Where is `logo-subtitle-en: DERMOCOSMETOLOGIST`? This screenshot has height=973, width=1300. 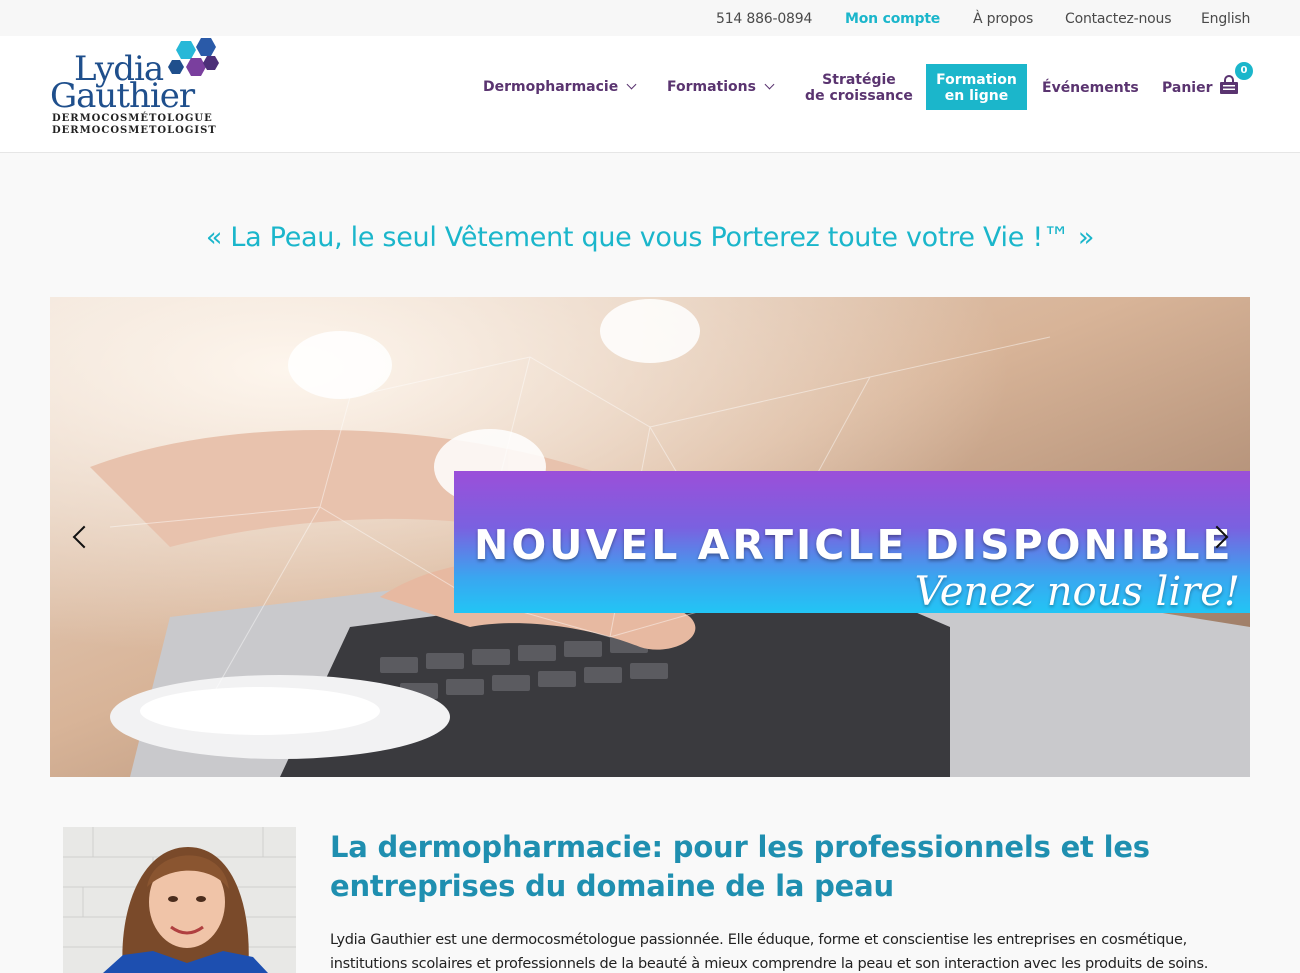 logo-subtitle-en: DERMOCOSMETOLOGIST is located at coordinates (134, 130).